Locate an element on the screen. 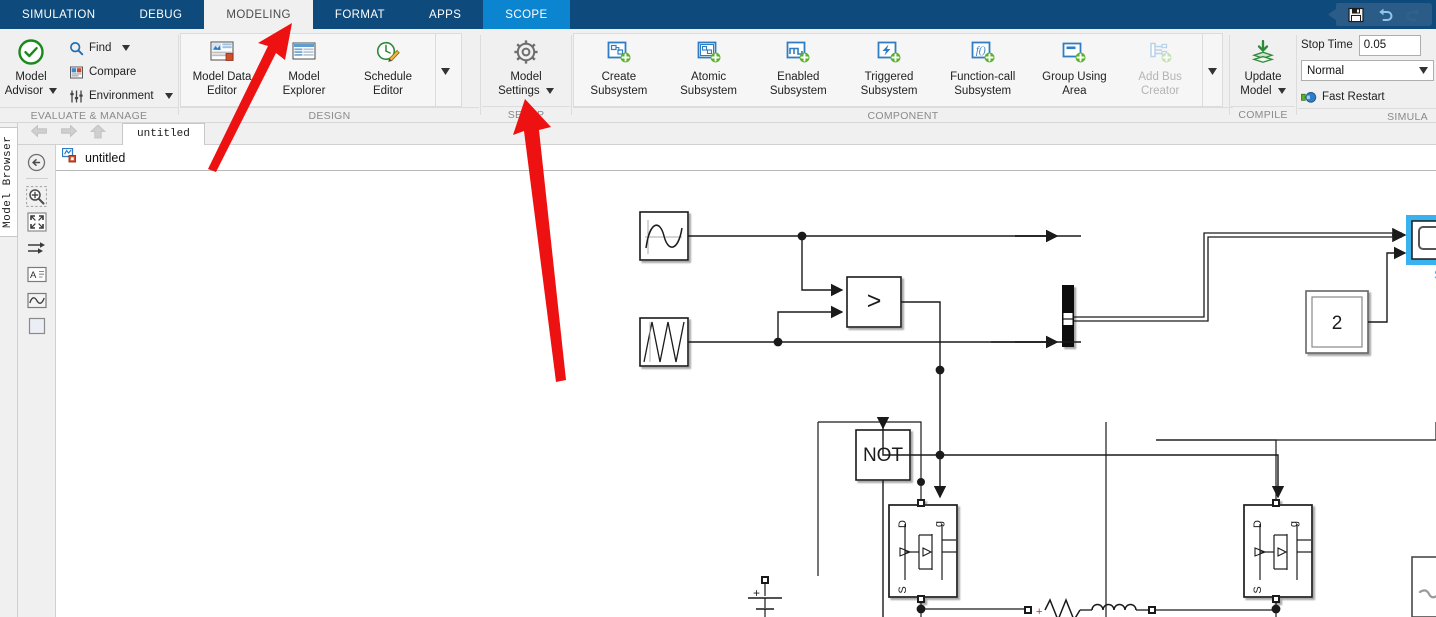 Image resolution: width=1436 pixels, height=617 pixels. forward-arrow-icon is located at coordinates (69, 133).